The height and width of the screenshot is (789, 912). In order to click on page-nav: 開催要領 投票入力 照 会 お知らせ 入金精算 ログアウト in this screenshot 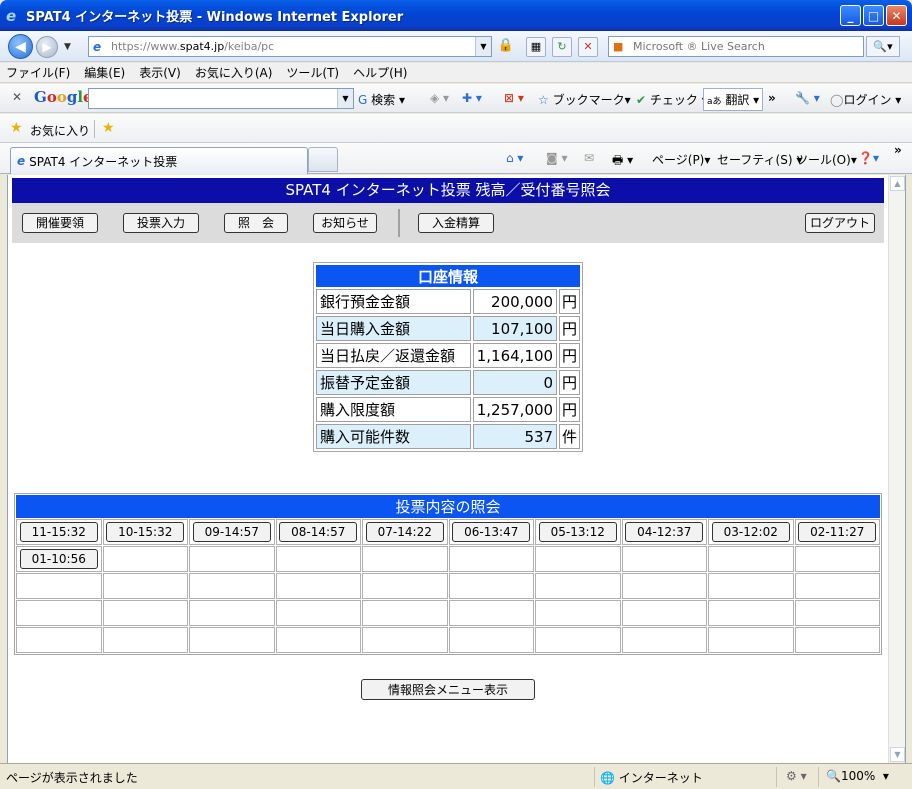, I will do `click(448, 223)`.